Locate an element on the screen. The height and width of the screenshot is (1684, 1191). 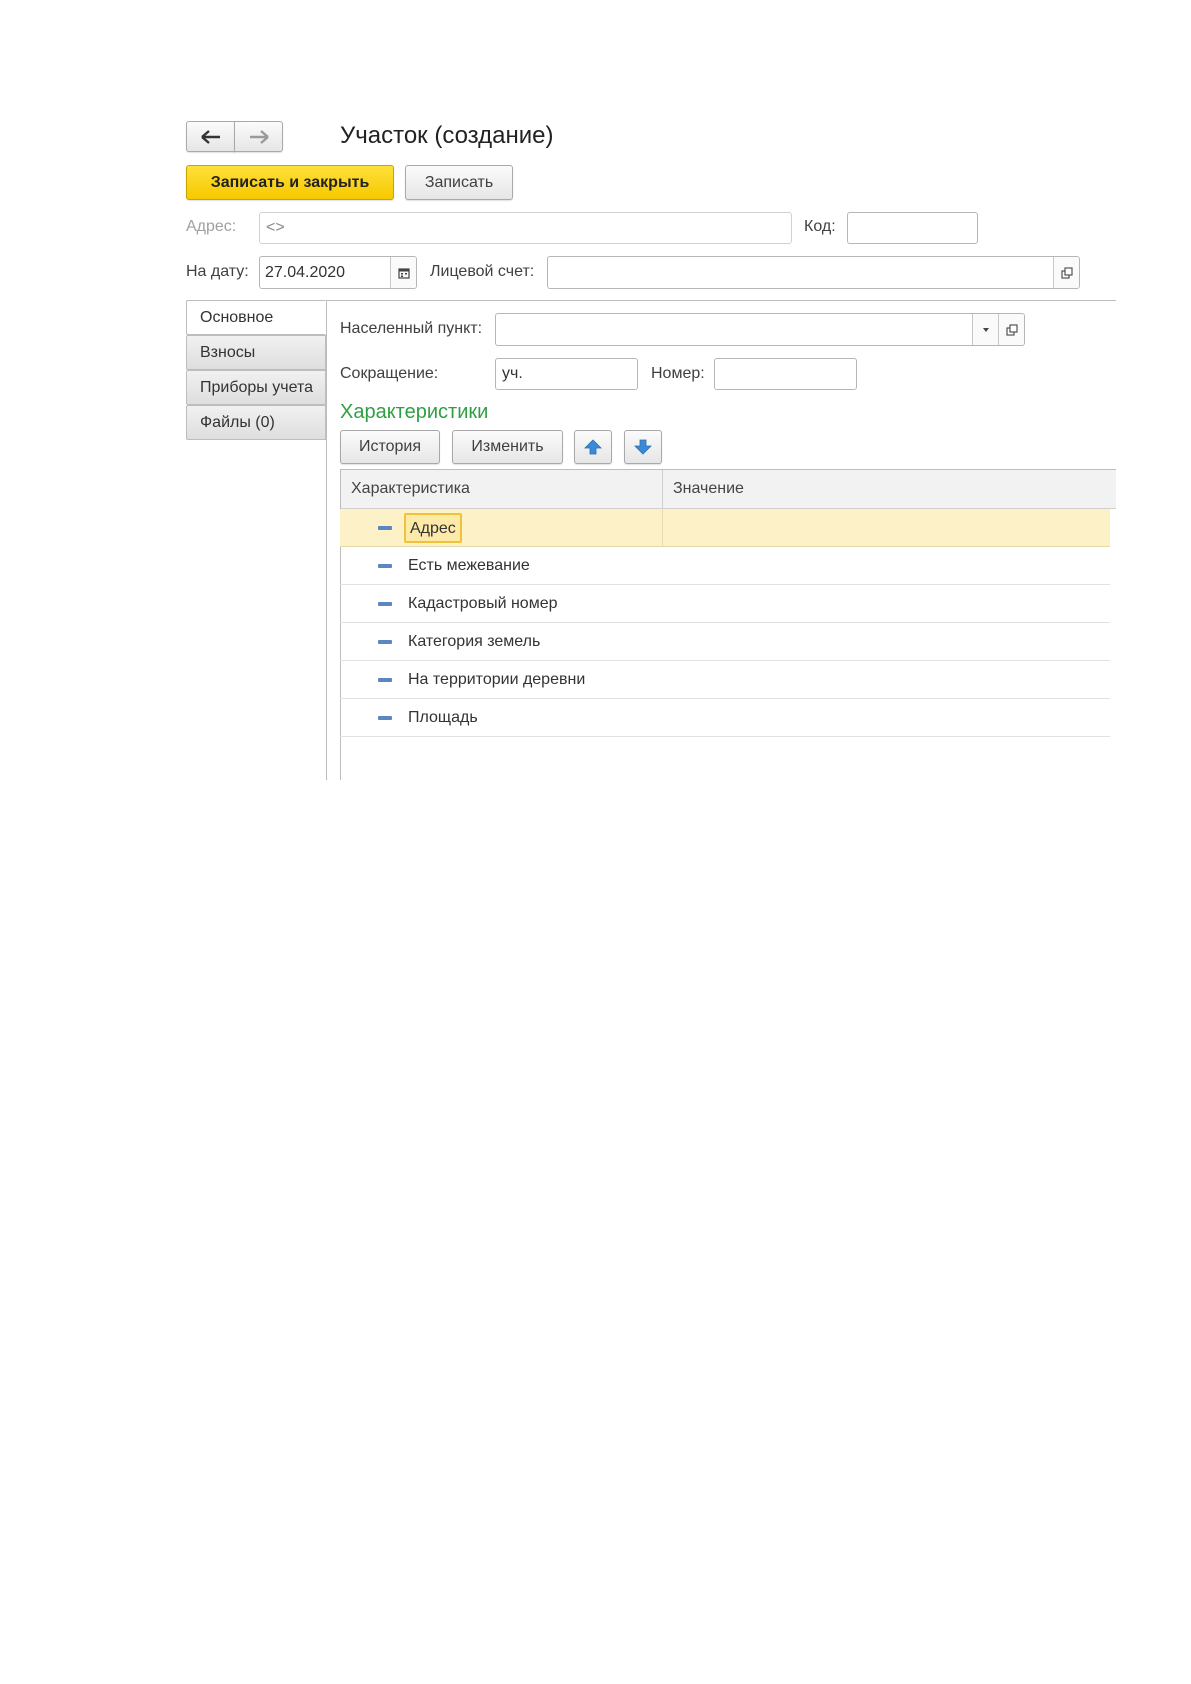
move-down-button is located at coordinates (643, 447).